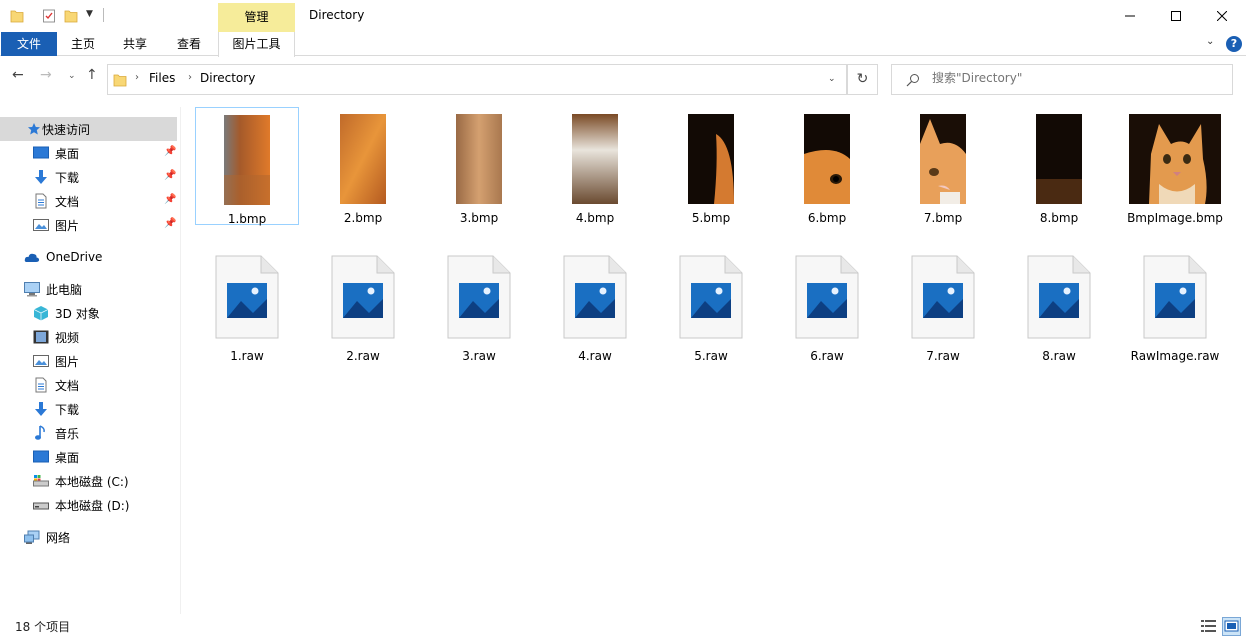  I want to click on sidebar-item-music: 音乐, so click(88, 433).